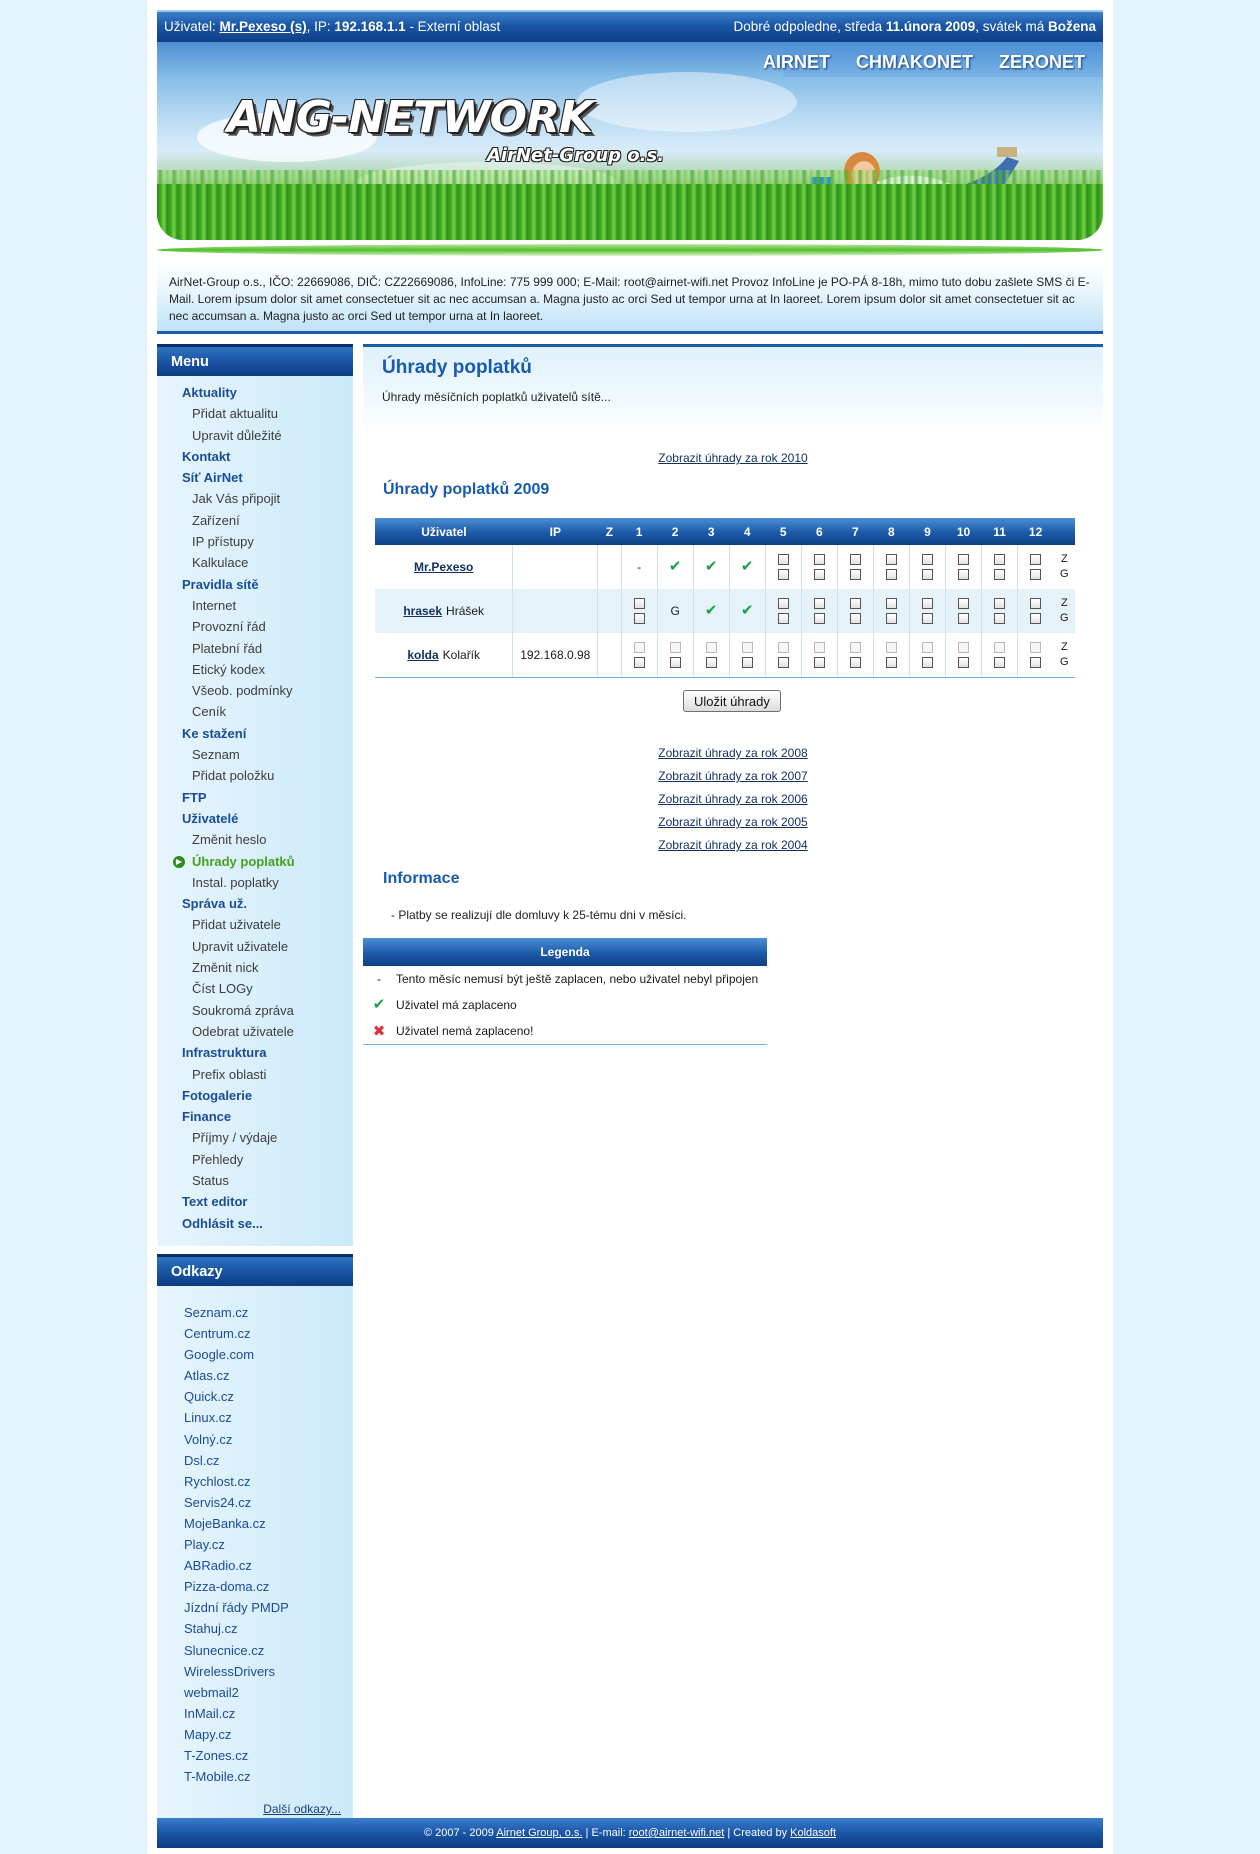 The image size is (1260, 1854). Describe the element at coordinates (732, 458) in the screenshot. I see `year-2010-link: Zobrazit úhrady za rok 2010` at that location.